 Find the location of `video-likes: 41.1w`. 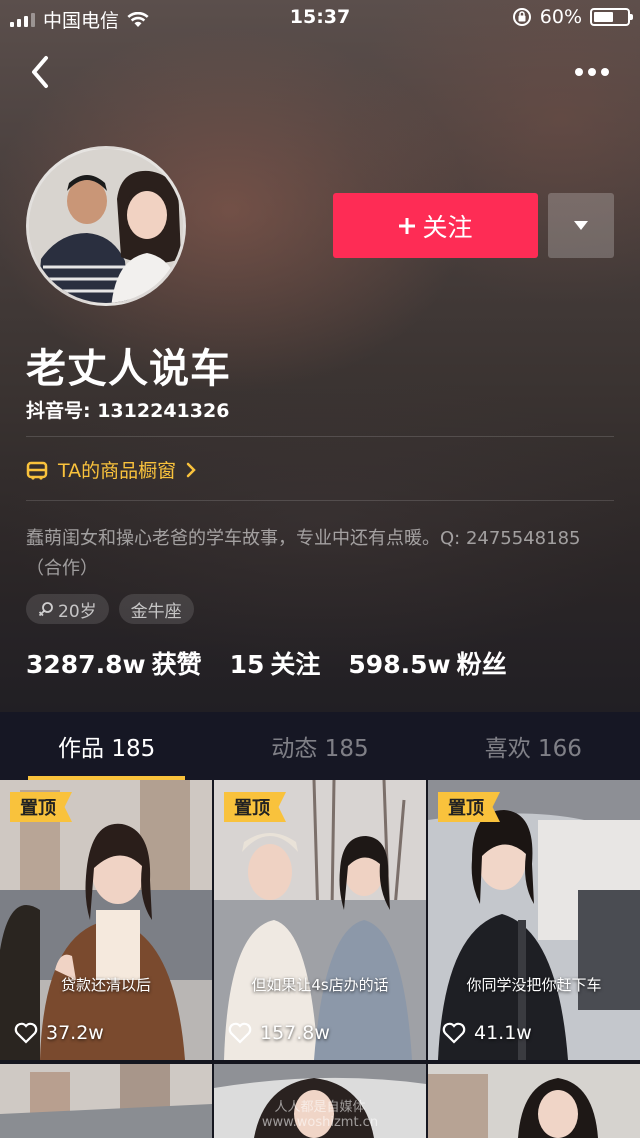

video-likes: 41.1w is located at coordinates (487, 1033).